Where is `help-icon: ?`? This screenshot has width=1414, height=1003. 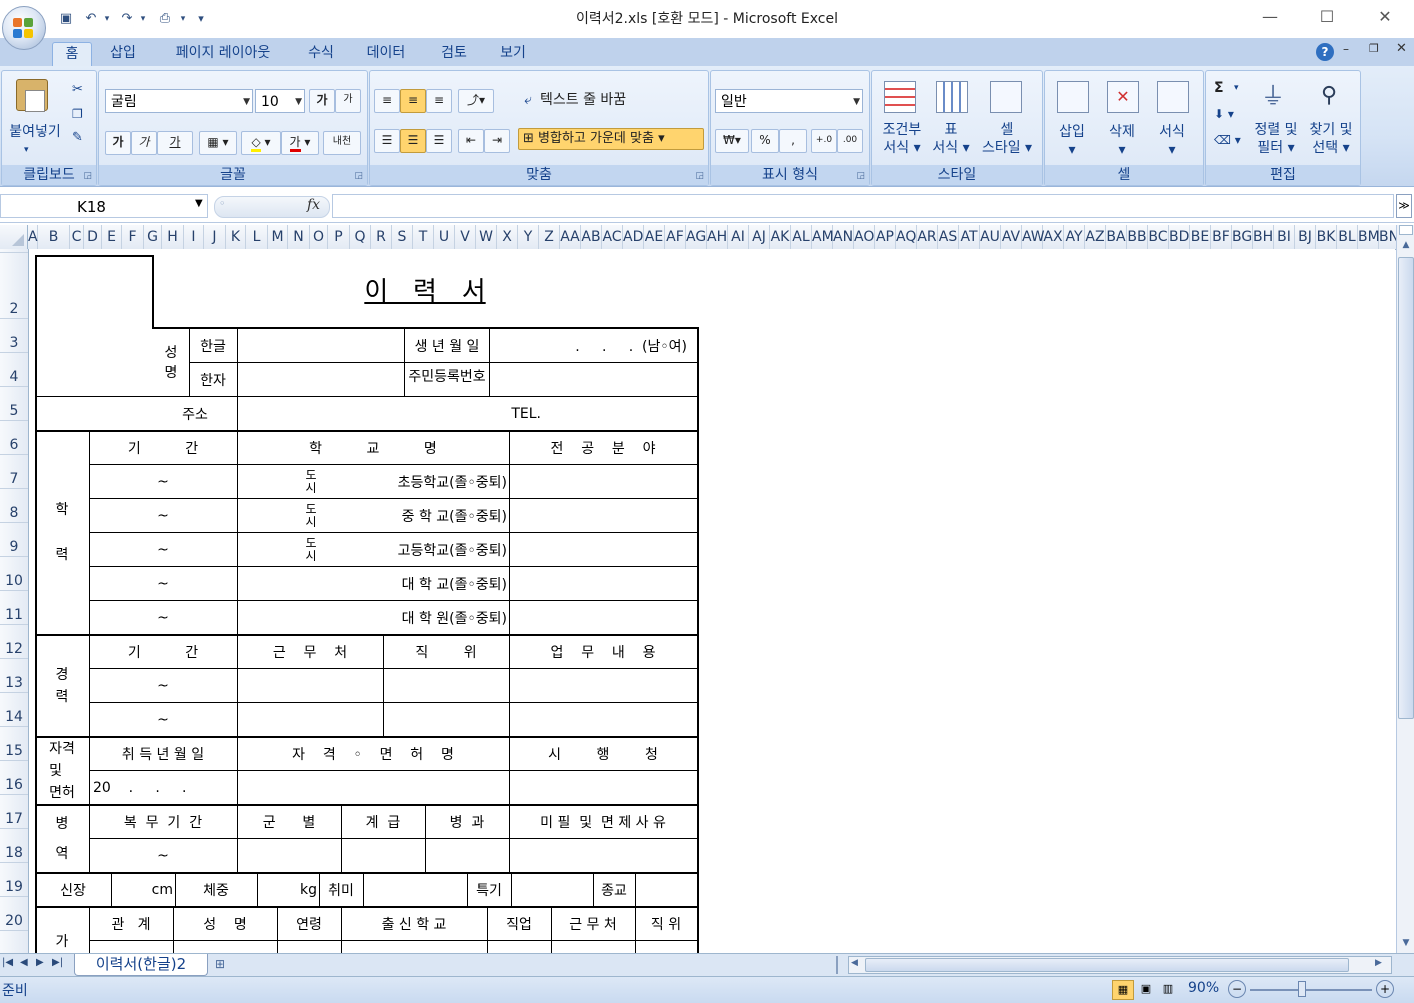
help-icon: ? is located at coordinates (1325, 52).